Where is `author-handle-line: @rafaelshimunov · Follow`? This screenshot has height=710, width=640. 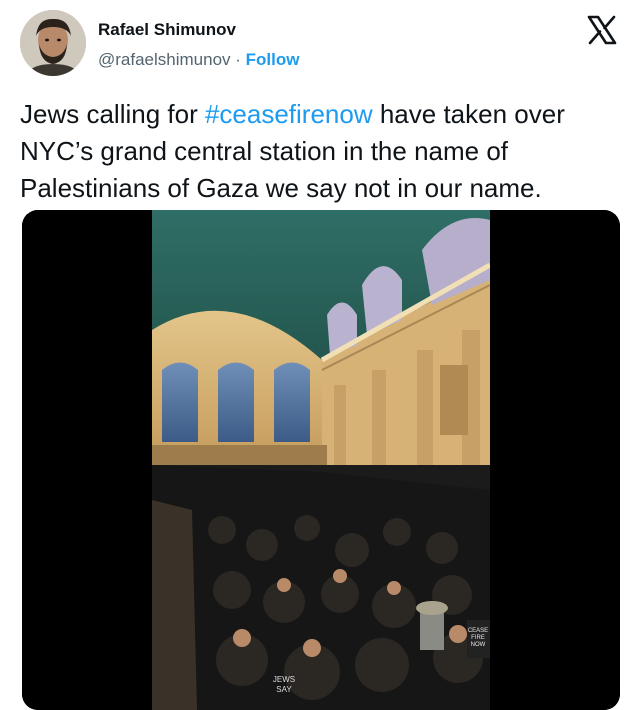
author-handle-line: @rafaelshimunov · Follow is located at coordinates (198, 60).